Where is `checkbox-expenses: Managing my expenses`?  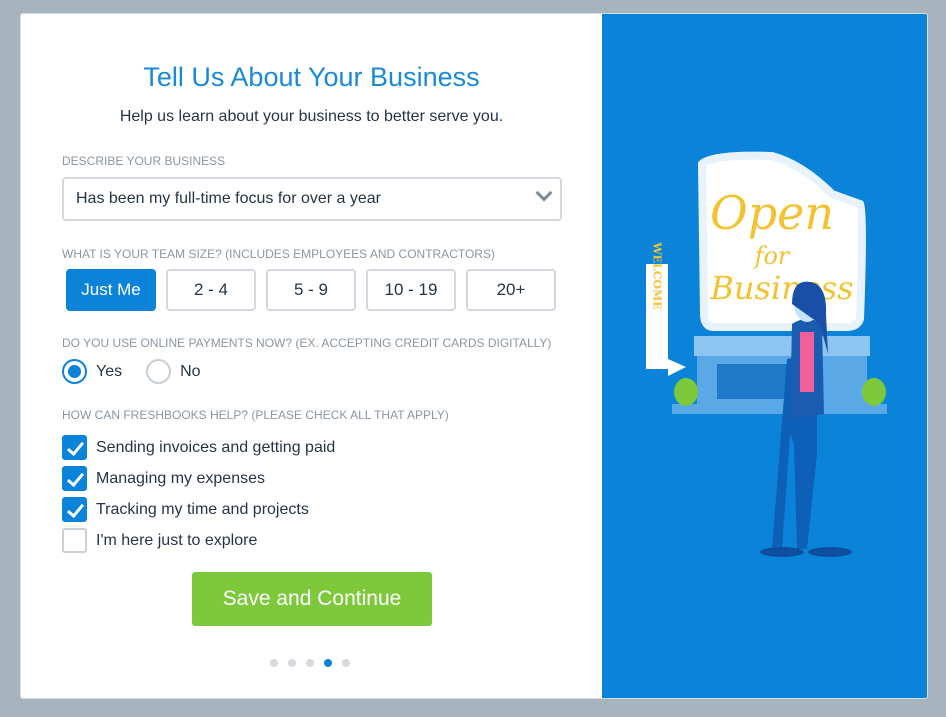
checkbox-expenses: Managing my expenses is located at coordinates (198, 478).